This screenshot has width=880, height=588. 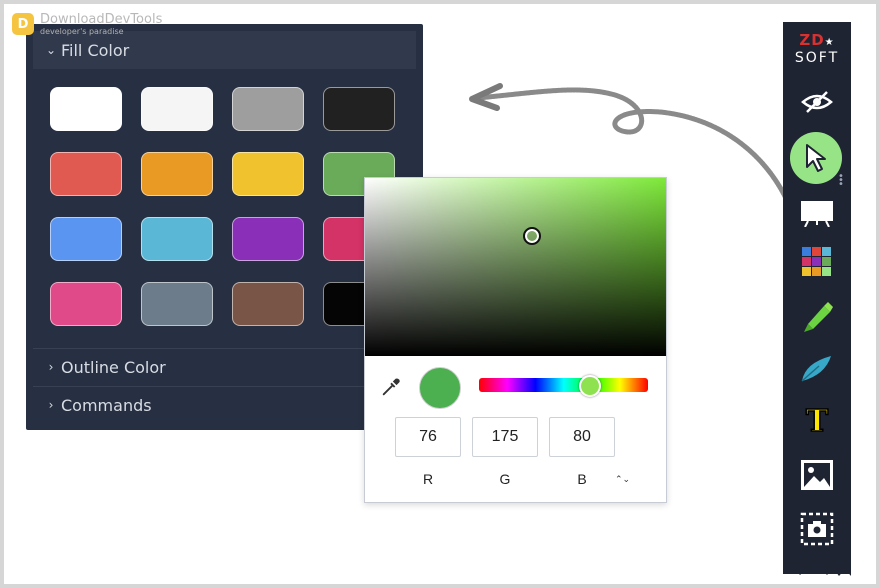 I want to click on hue-slider, so click(x=563, y=385).